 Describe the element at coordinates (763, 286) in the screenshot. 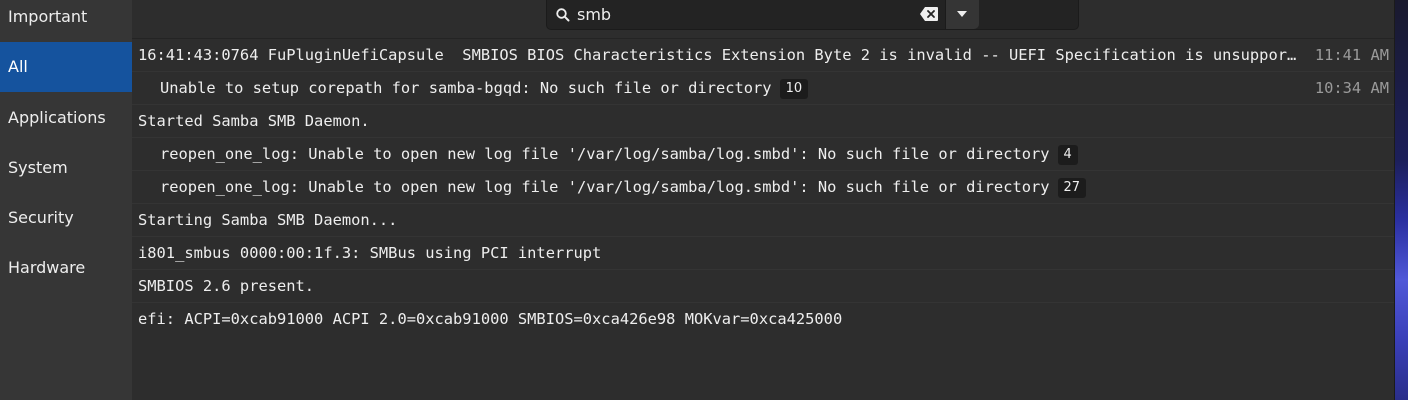

I see `log-row: SMBIOS 2.6 present.` at that location.